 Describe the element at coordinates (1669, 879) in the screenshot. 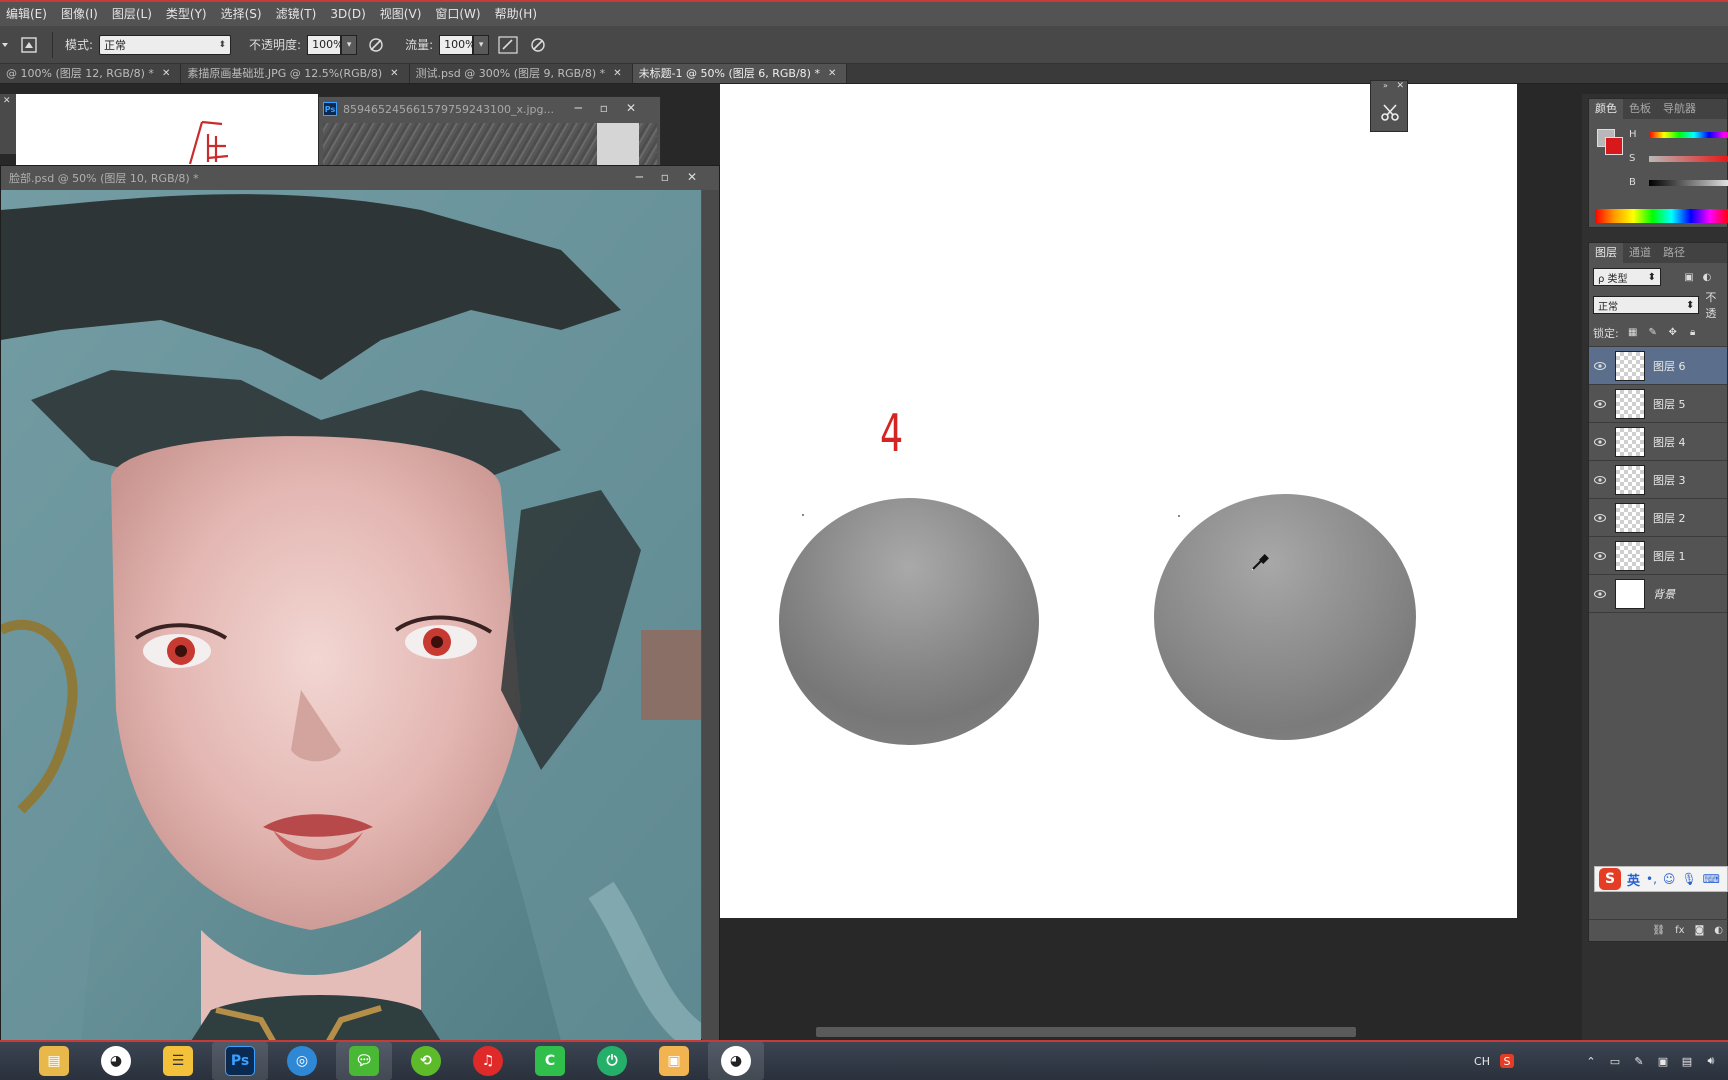

I see `emoji-icon: ☺` at that location.